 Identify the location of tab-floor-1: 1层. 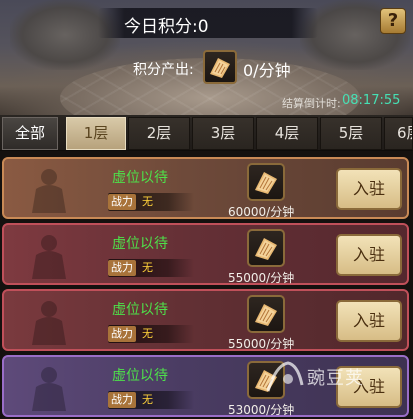
(96, 133).